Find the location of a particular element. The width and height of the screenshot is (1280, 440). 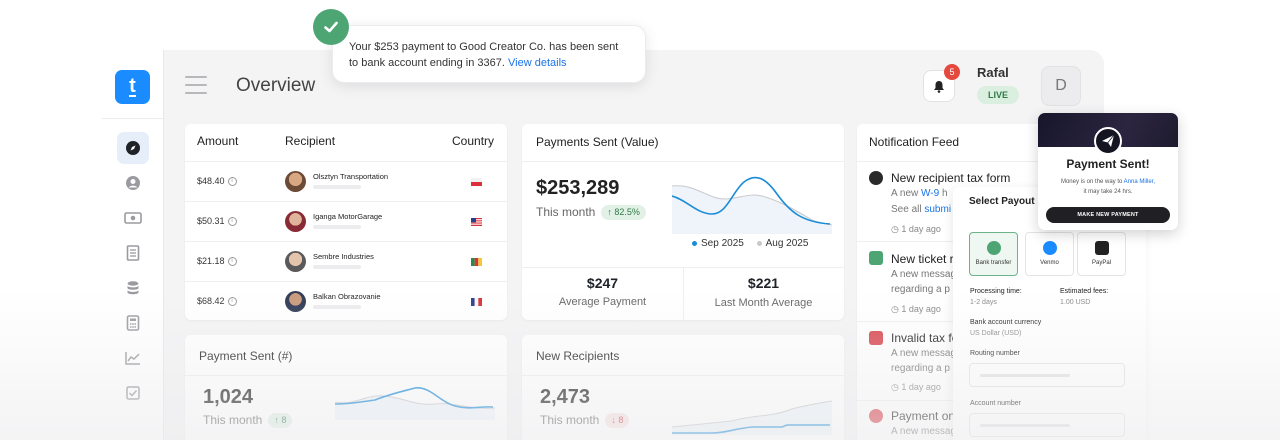

check-icon is located at coordinates (331, 27).